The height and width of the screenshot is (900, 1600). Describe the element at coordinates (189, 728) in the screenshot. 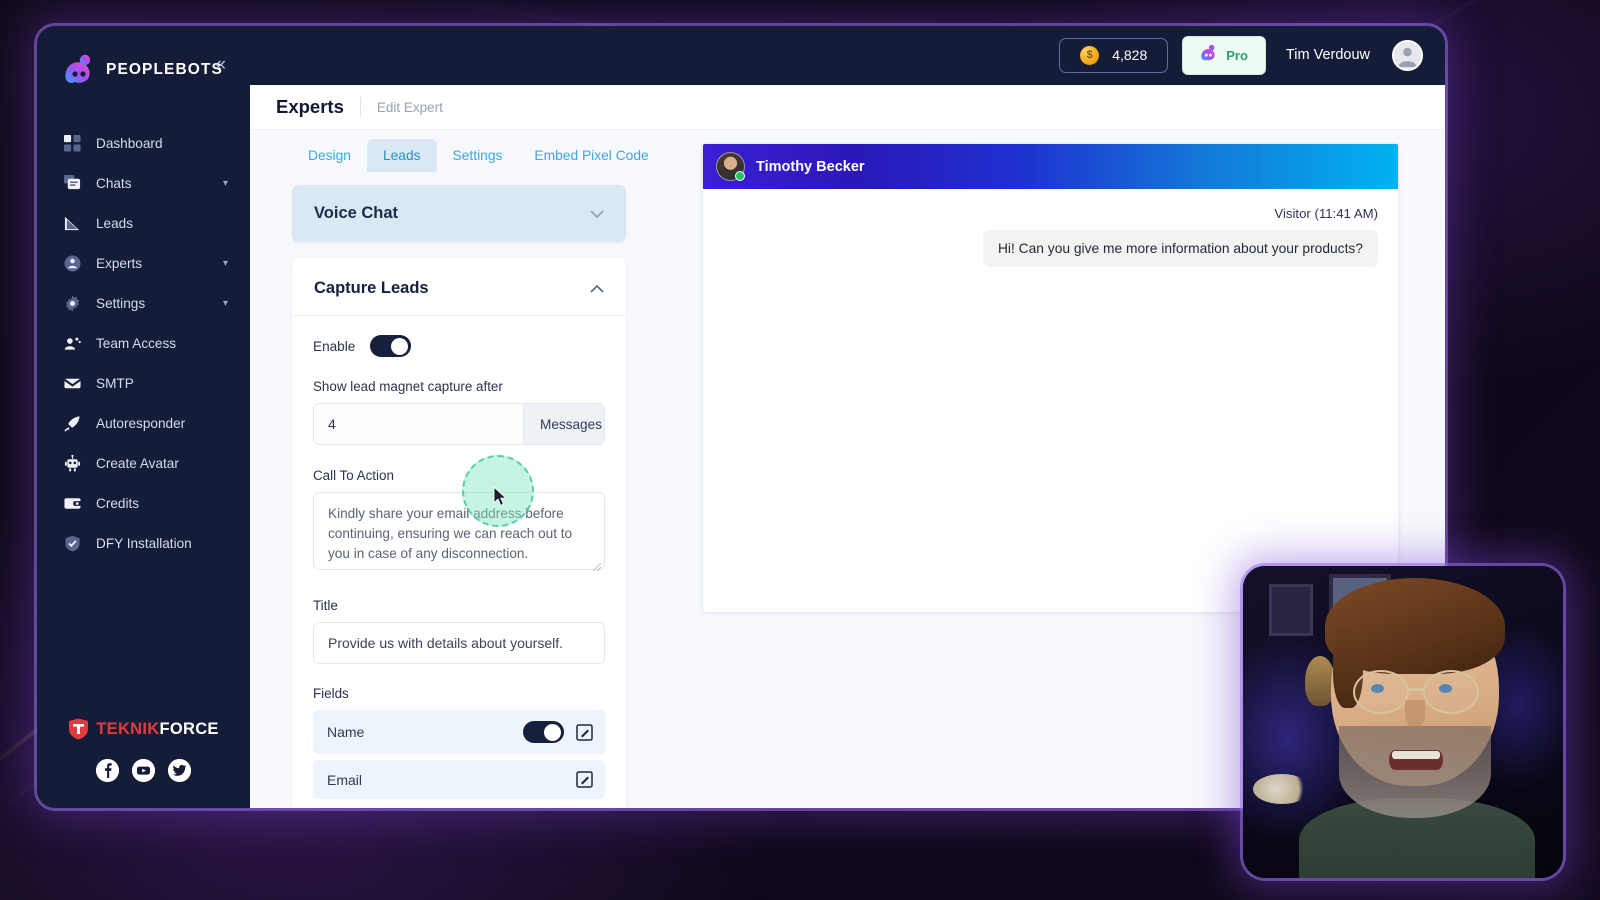

I see `teknikforce-white: FORCE` at that location.